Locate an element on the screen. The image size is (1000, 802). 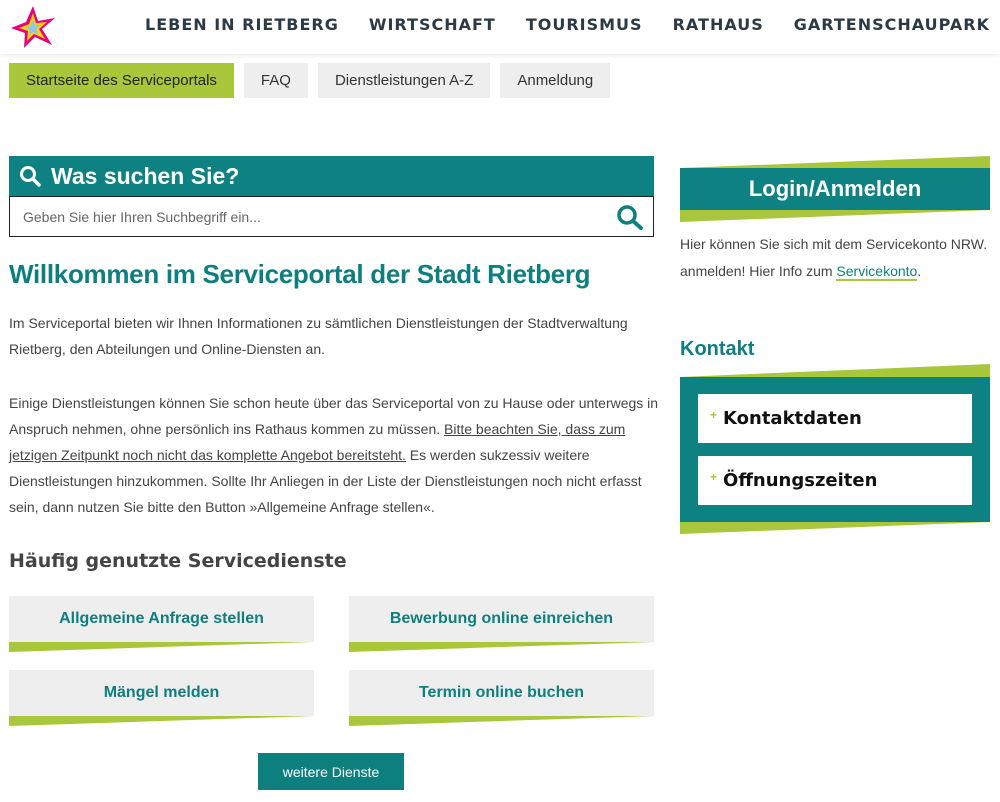
search-icon is located at coordinates (30, 176).